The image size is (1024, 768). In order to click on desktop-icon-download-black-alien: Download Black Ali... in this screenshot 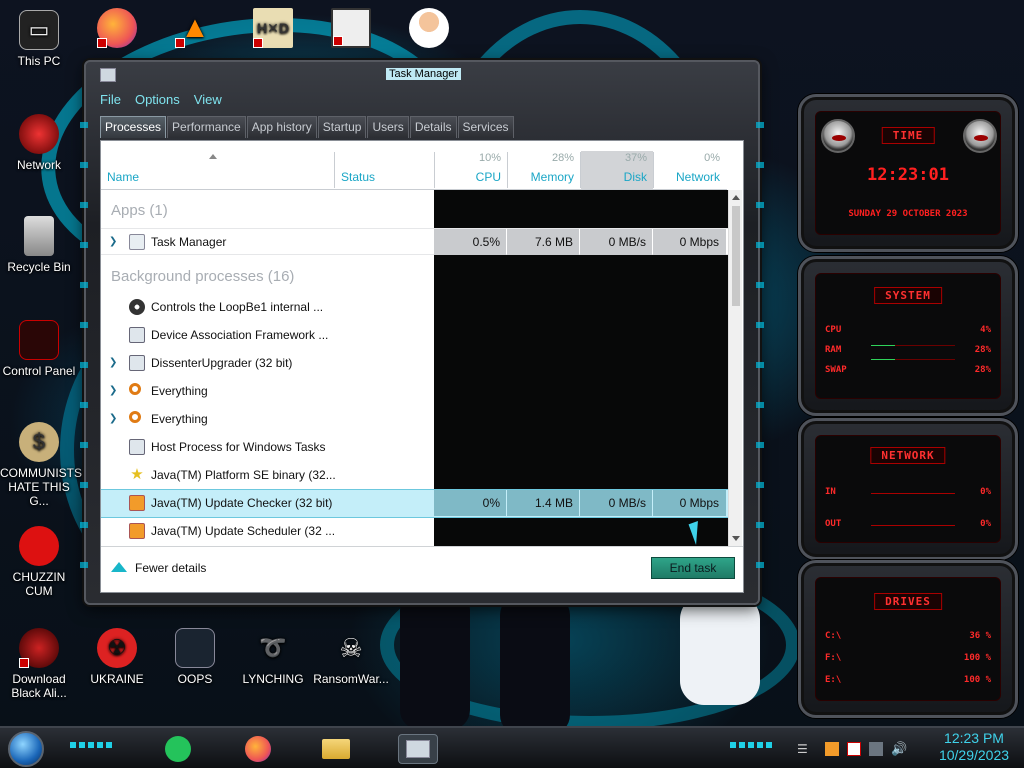, I will do `click(39, 664)`.